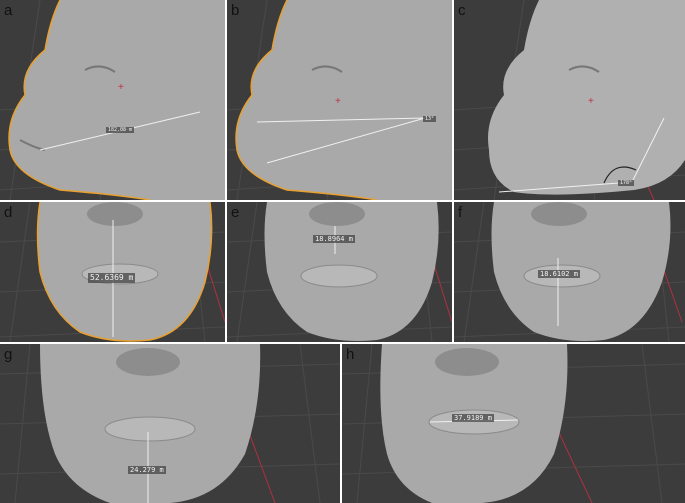 Image resolution: width=685 pixels, height=503 pixels. I want to click on panel-label-c: c, so click(462, 10).